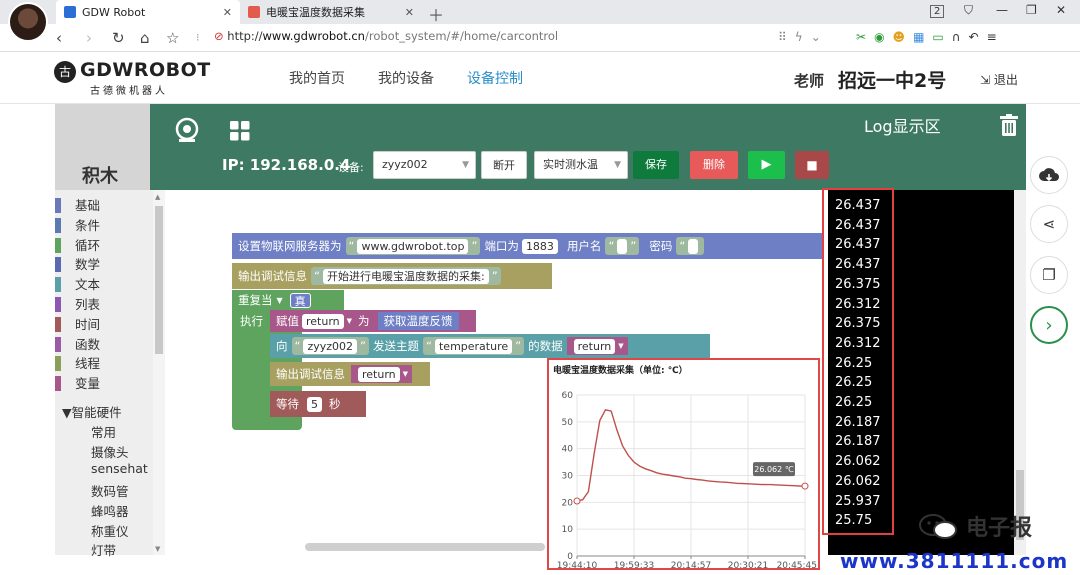 The width and height of the screenshot is (1080, 575). Describe the element at coordinates (104, 324) in the screenshot. I see `category-item: 时间` at that location.